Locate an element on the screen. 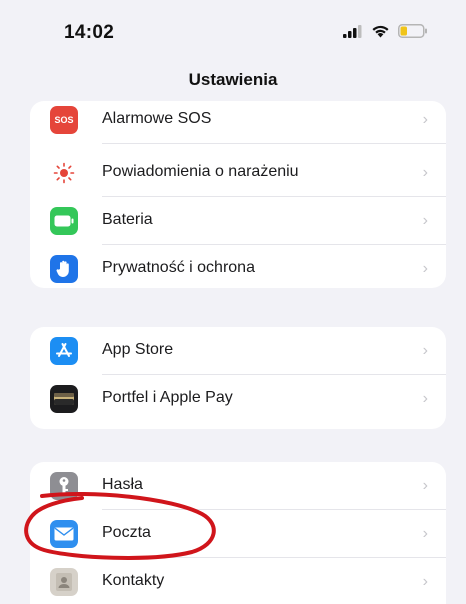 The height and width of the screenshot is (604, 466). settings-row-label: Powiadomienia o narażeniu is located at coordinates (200, 171).